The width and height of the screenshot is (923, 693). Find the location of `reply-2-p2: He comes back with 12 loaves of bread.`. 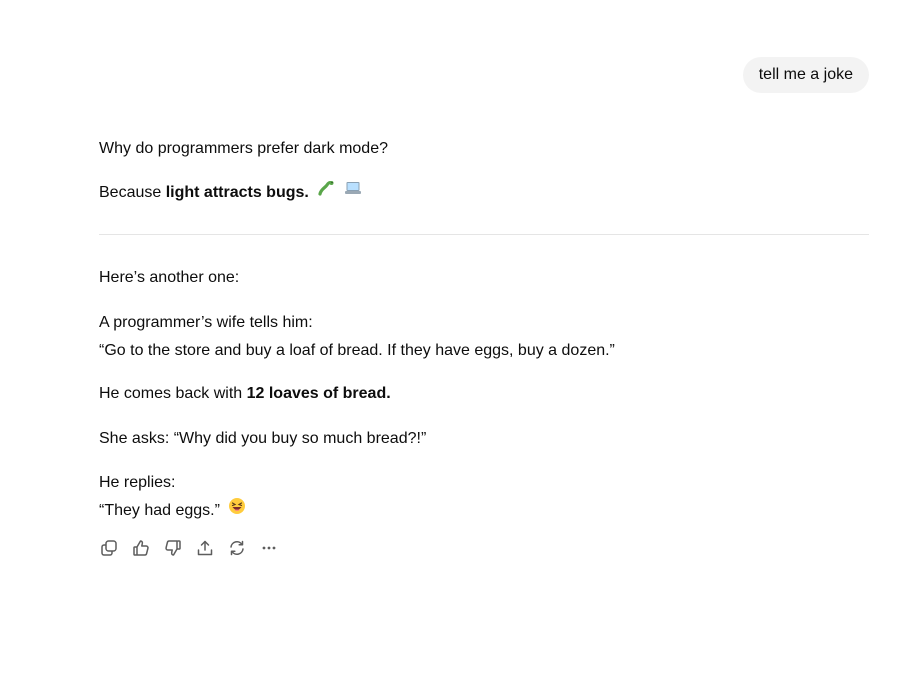

reply-2-p2: He comes back with 12 loaves of bread. is located at coordinates (245, 394).